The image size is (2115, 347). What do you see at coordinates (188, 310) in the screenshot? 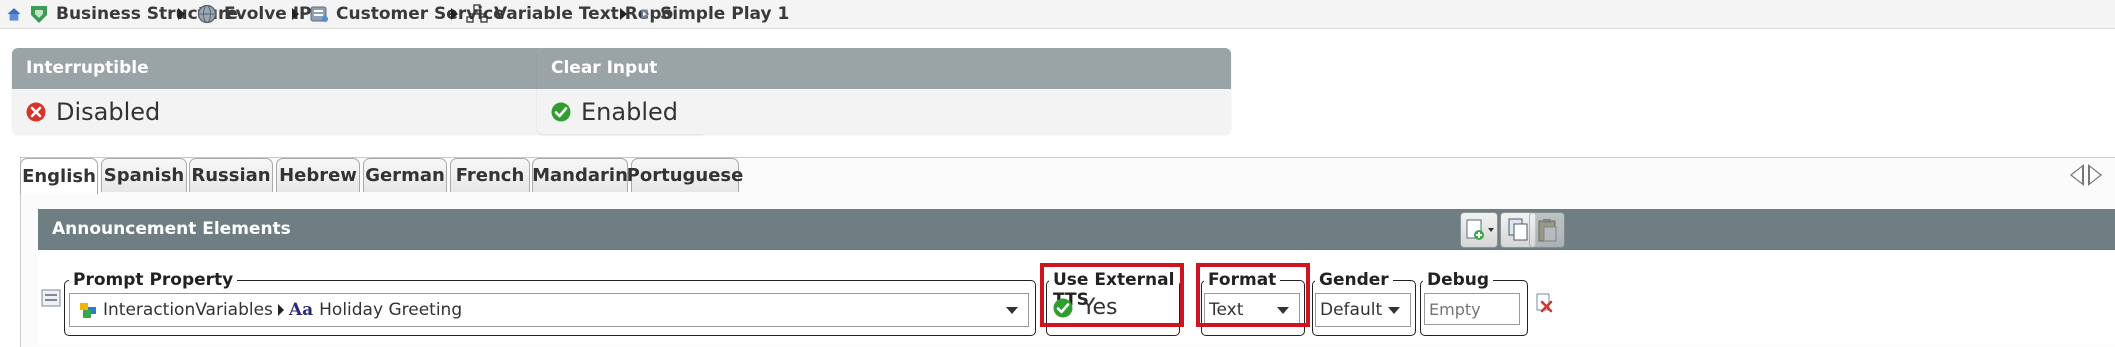
I see `prompt-variable-group: InteractionVariables` at bounding box center [188, 310].